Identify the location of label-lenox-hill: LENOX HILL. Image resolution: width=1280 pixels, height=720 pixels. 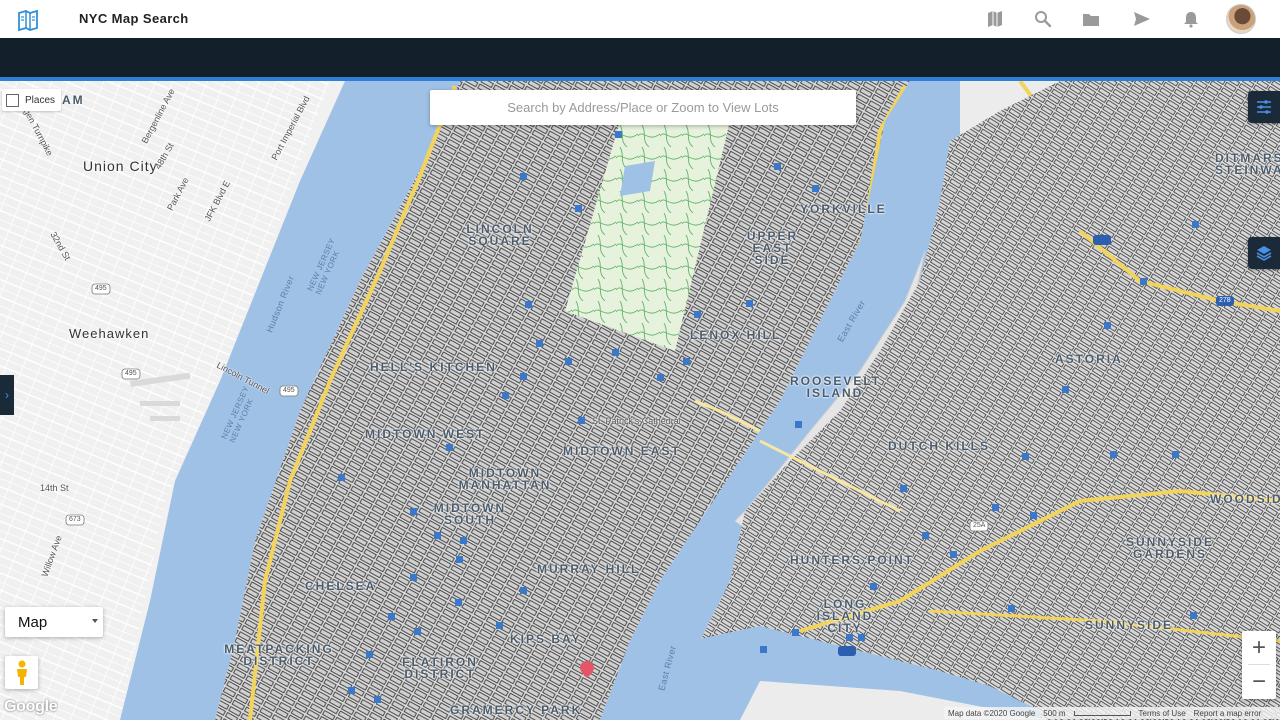
(736, 335).